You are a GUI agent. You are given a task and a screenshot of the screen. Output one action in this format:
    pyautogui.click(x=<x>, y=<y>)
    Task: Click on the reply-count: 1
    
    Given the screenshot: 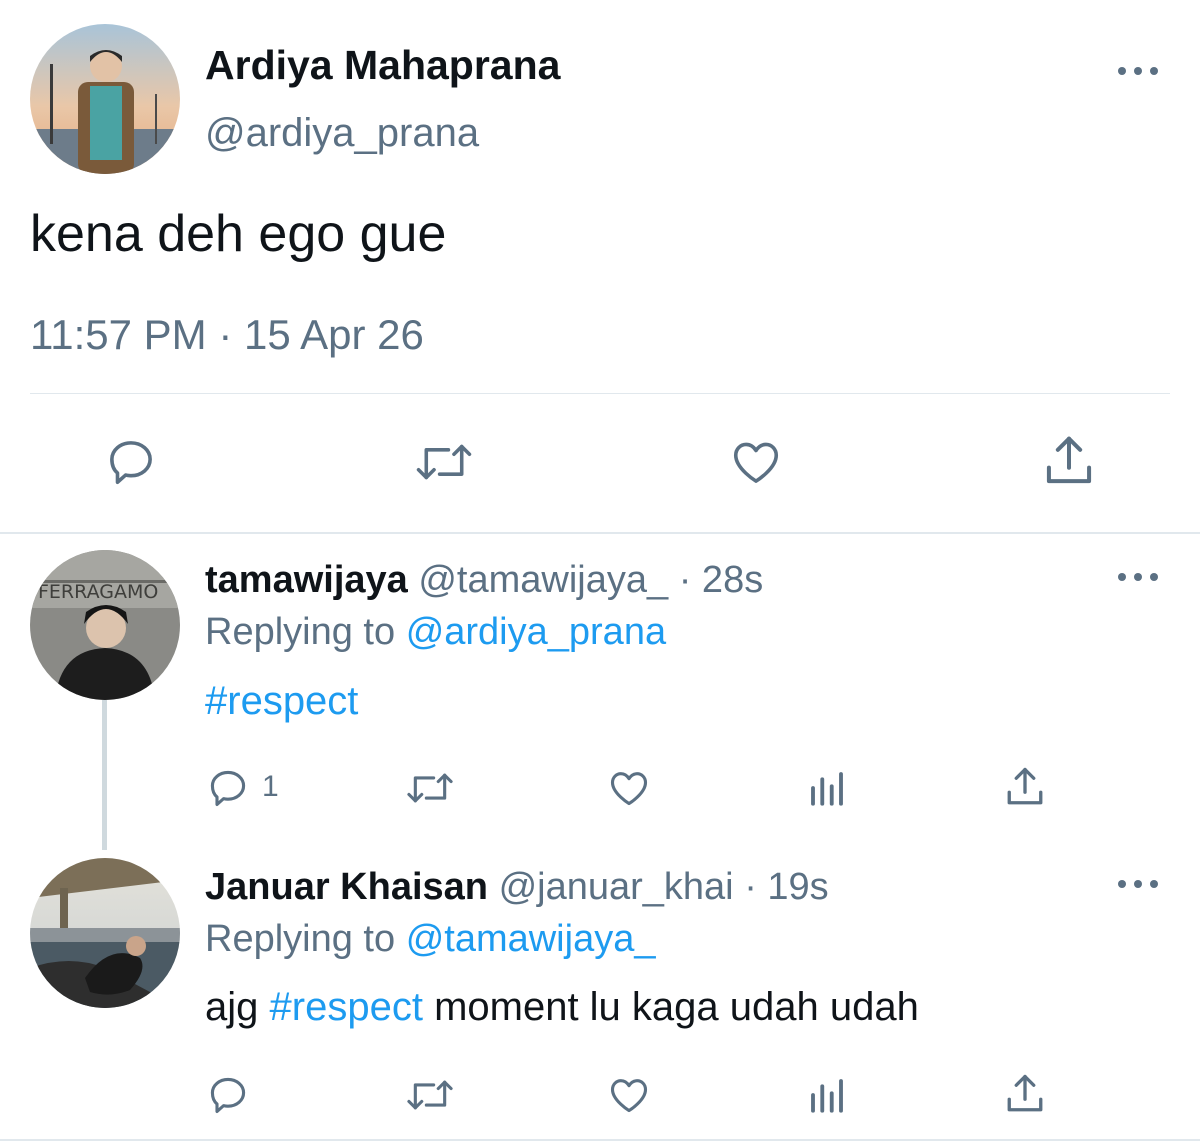 What is the action you would take?
    pyautogui.click(x=270, y=786)
    